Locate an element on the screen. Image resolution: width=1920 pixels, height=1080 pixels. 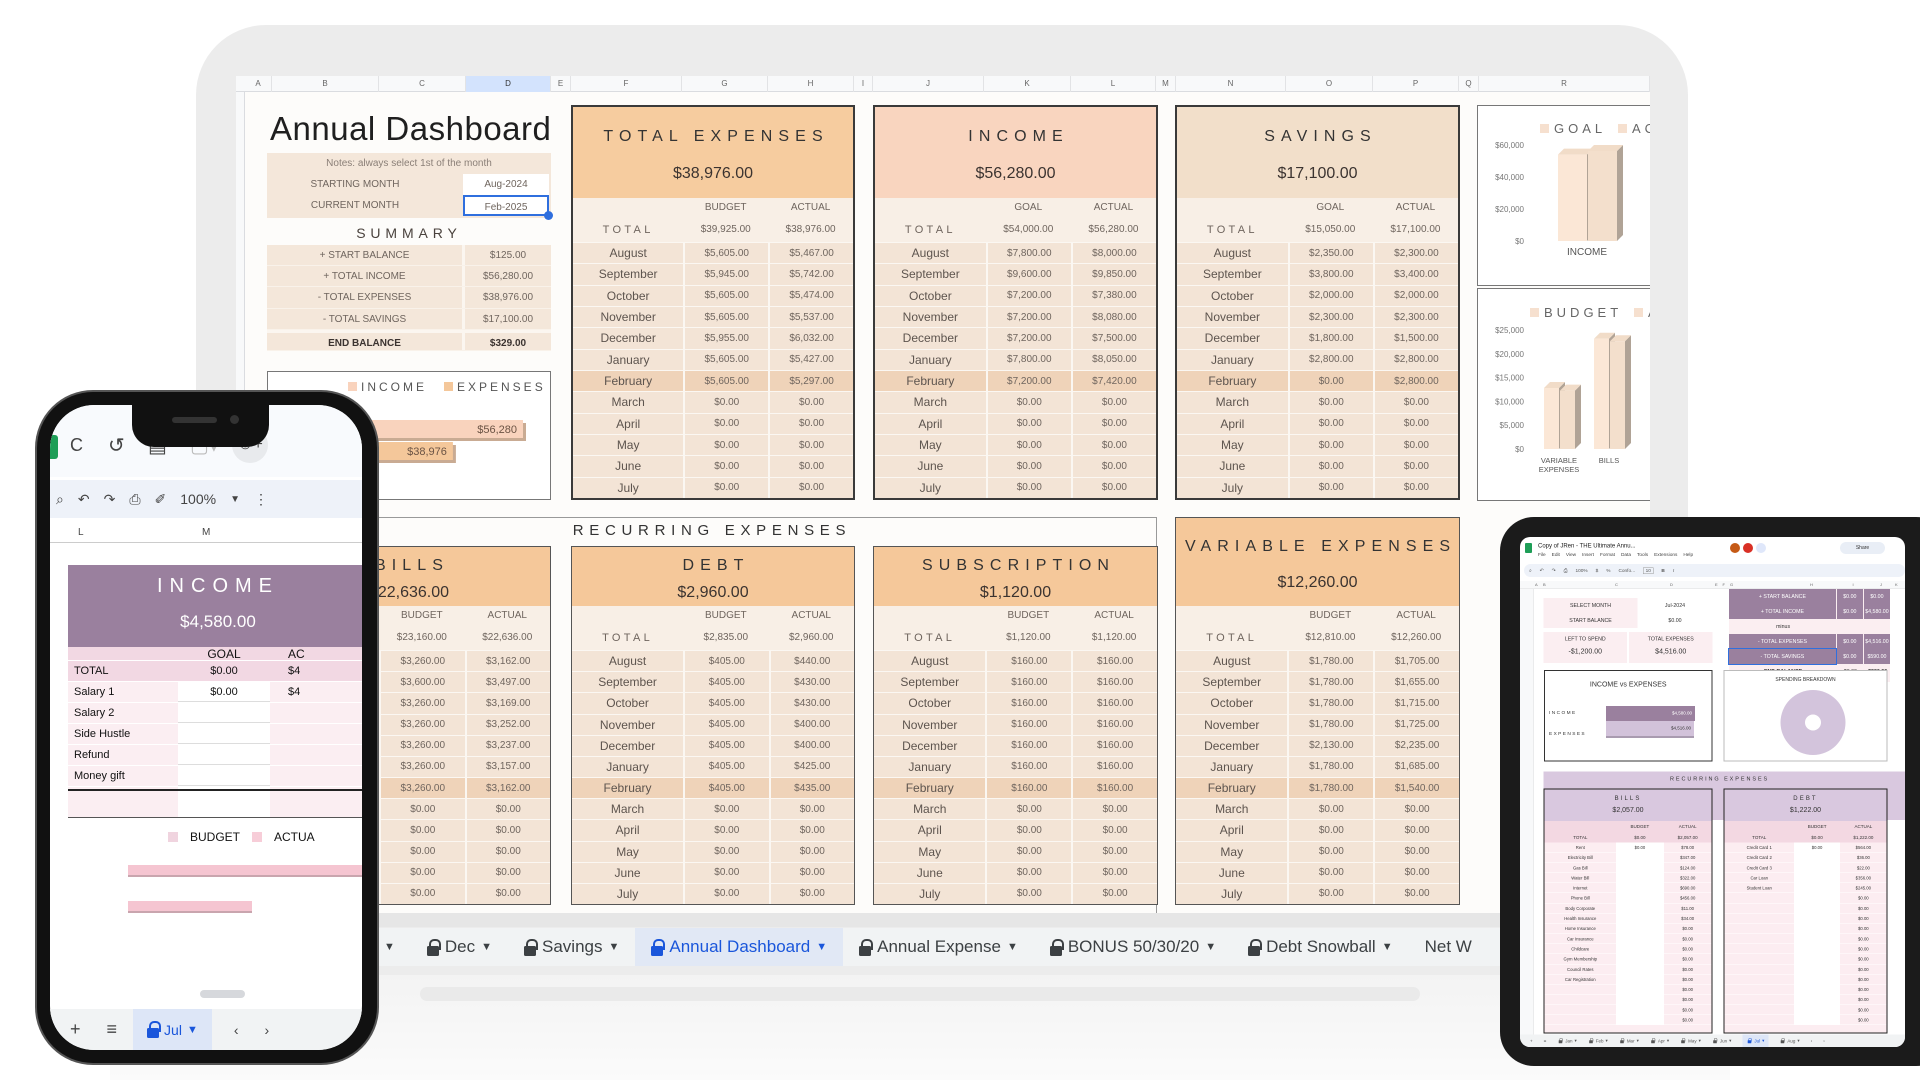
value-cell: $9,600.00 is located at coordinates (1028, 274).